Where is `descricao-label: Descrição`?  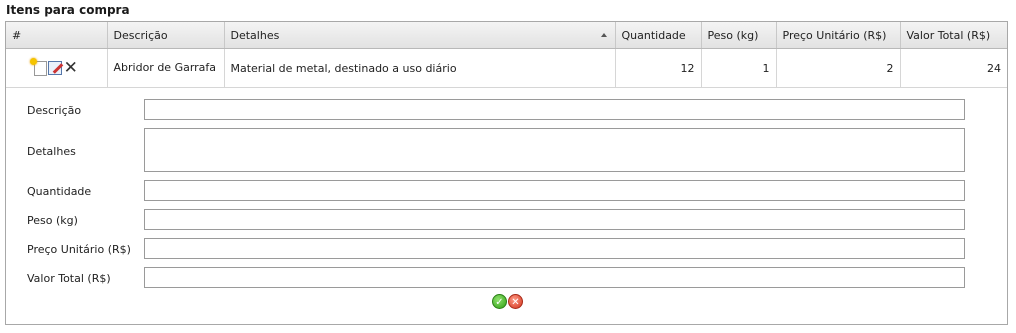
descricao-label: Descrição is located at coordinates (54, 110).